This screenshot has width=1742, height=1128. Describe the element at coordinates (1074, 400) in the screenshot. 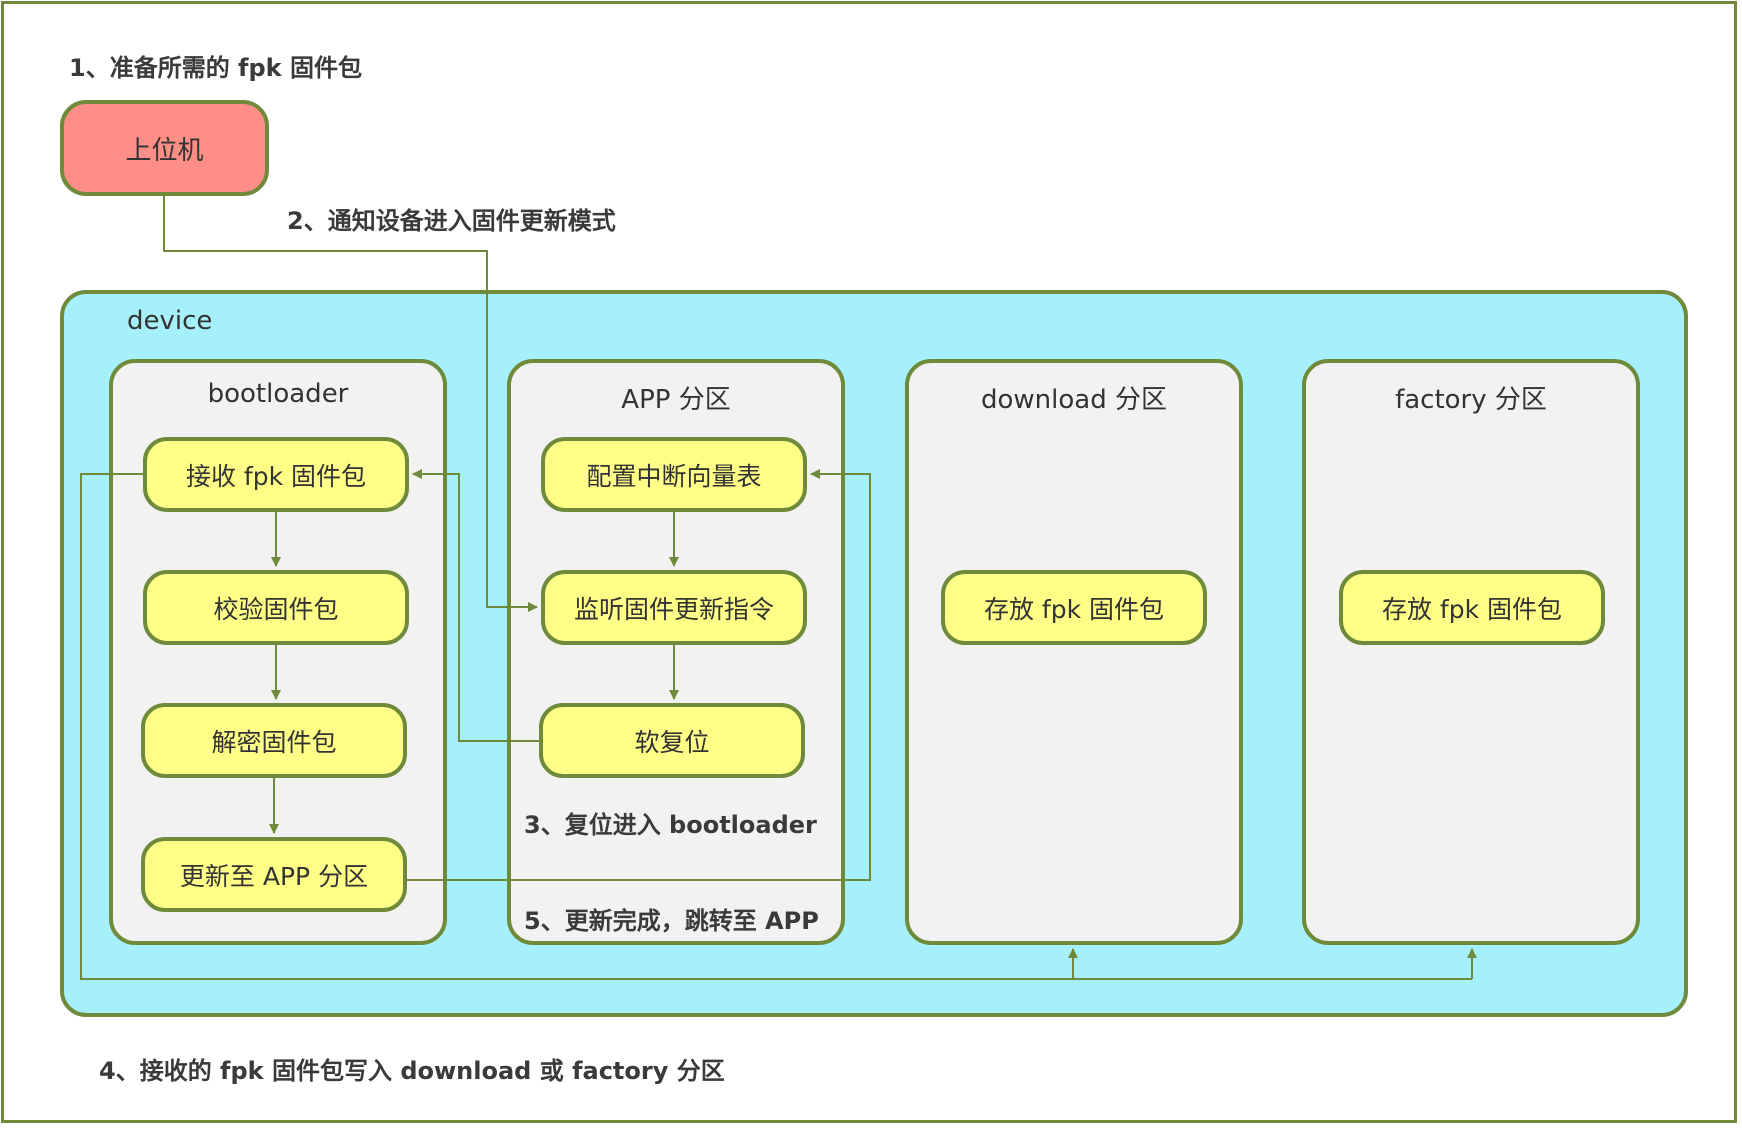

I see `partition-download-title: download 分区` at that location.